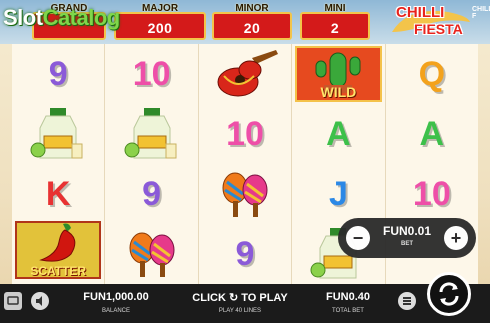  Describe the element at coordinates (160, 8) in the screenshot. I see `jackpot-major-label: MAJOR` at that location.